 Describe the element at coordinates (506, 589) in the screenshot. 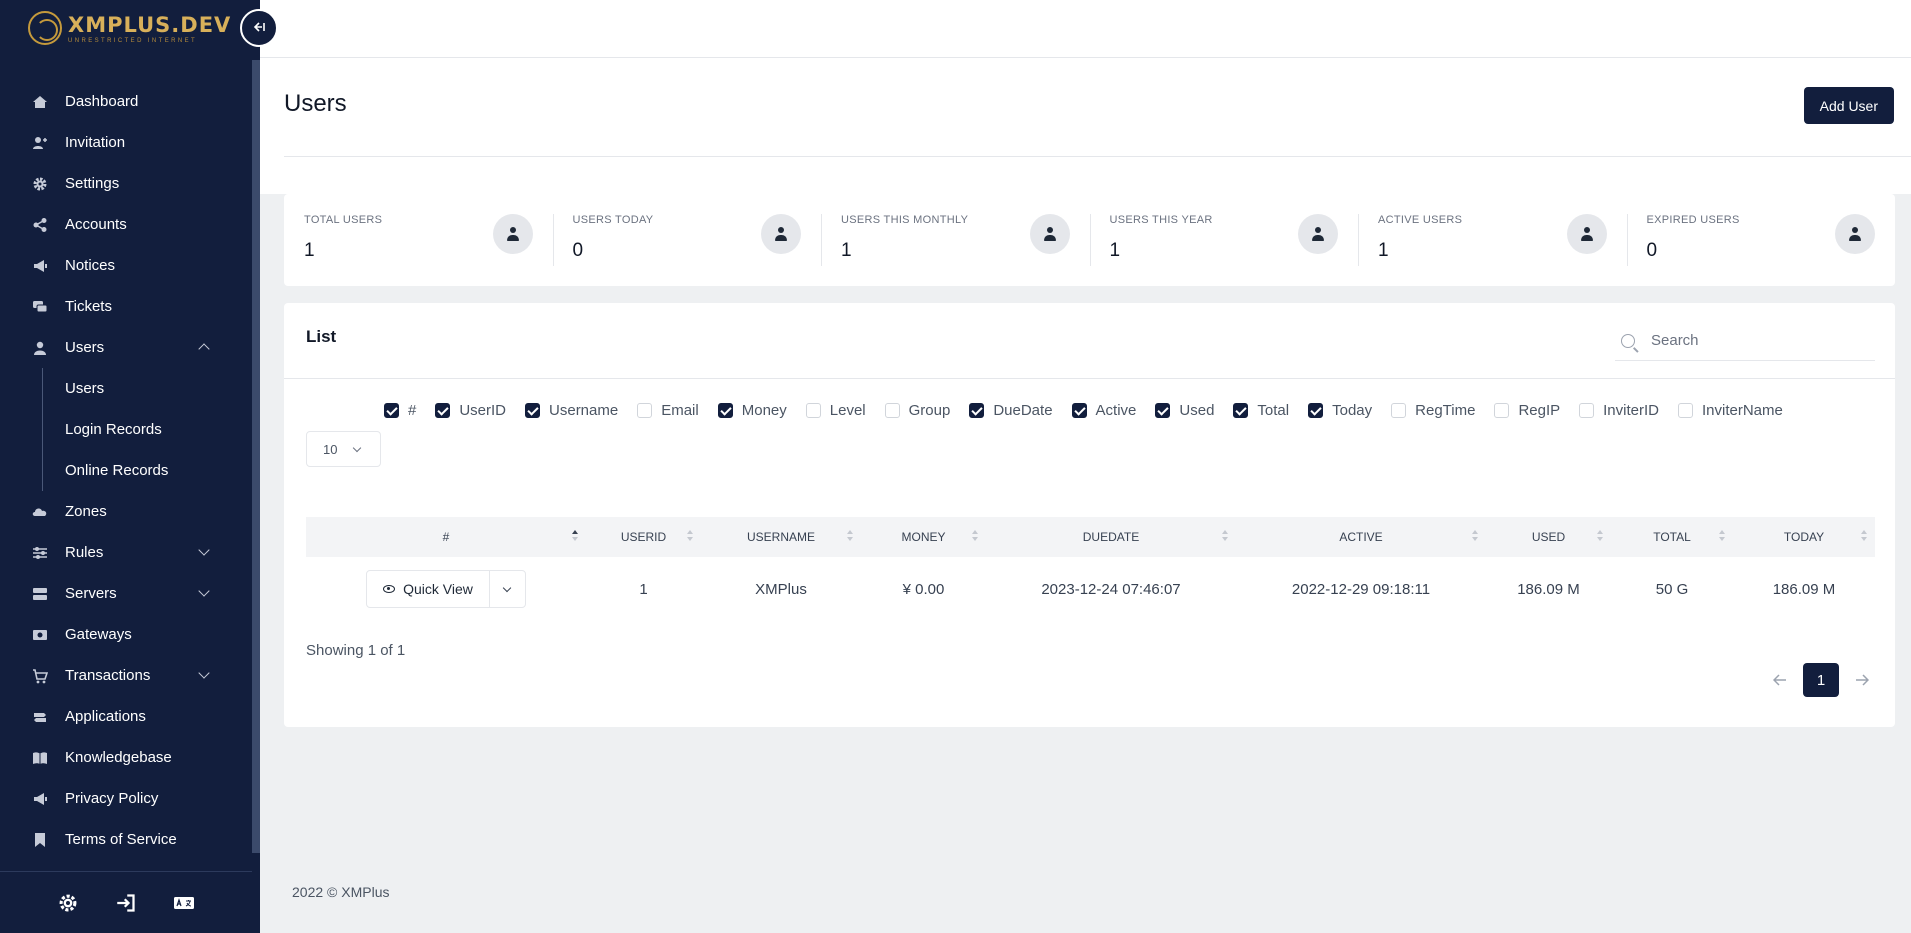

I see `row-actions-dropdown` at that location.